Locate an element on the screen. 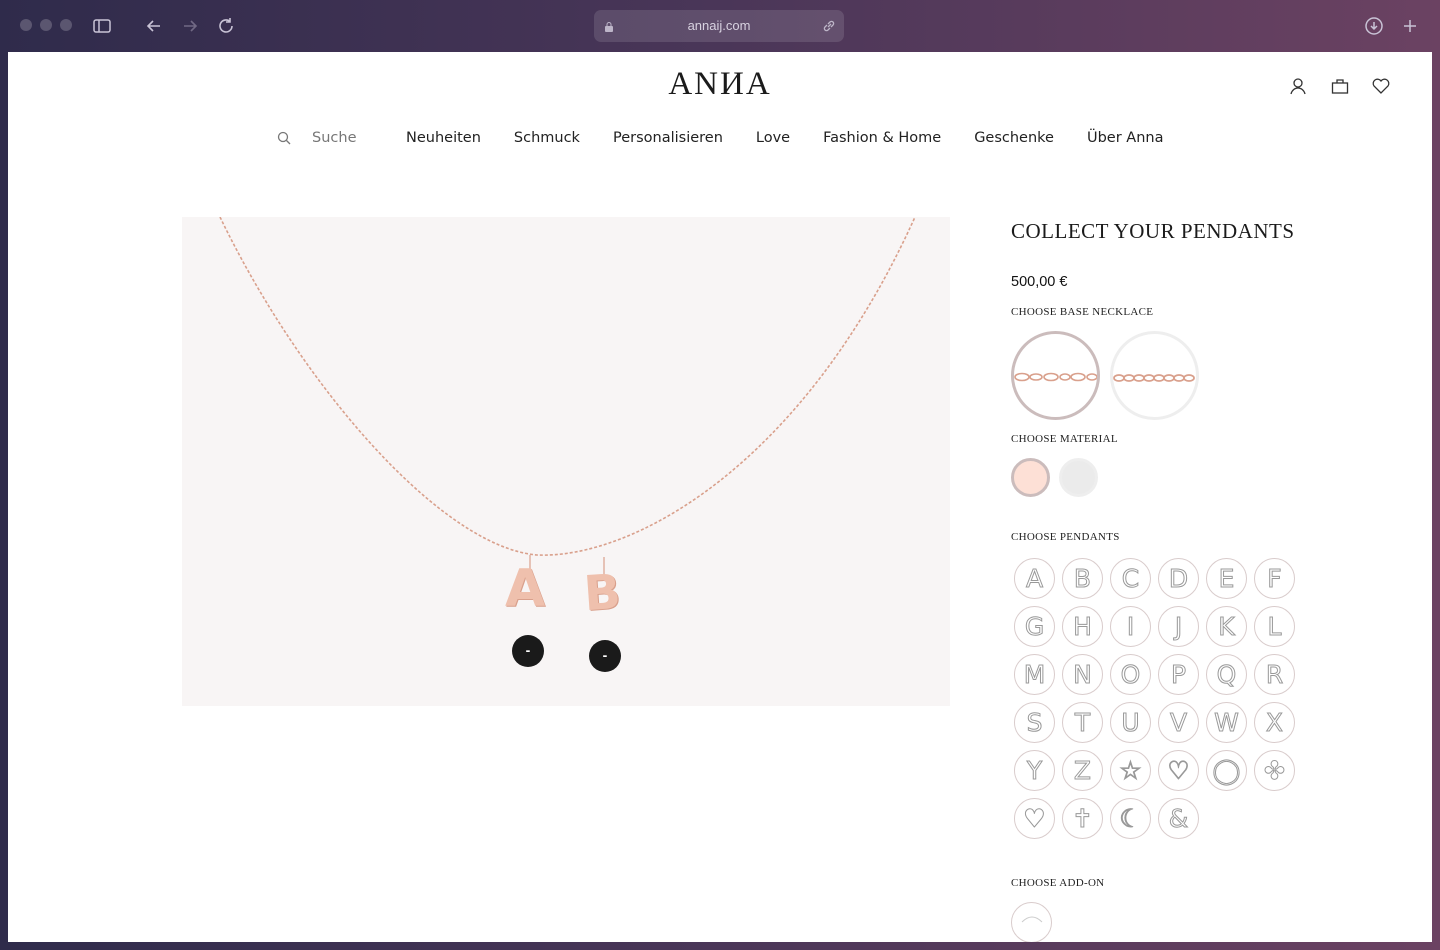 The height and width of the screenshot is (950, 1440). pendant-option: H is located at coordinates (1082, 626).